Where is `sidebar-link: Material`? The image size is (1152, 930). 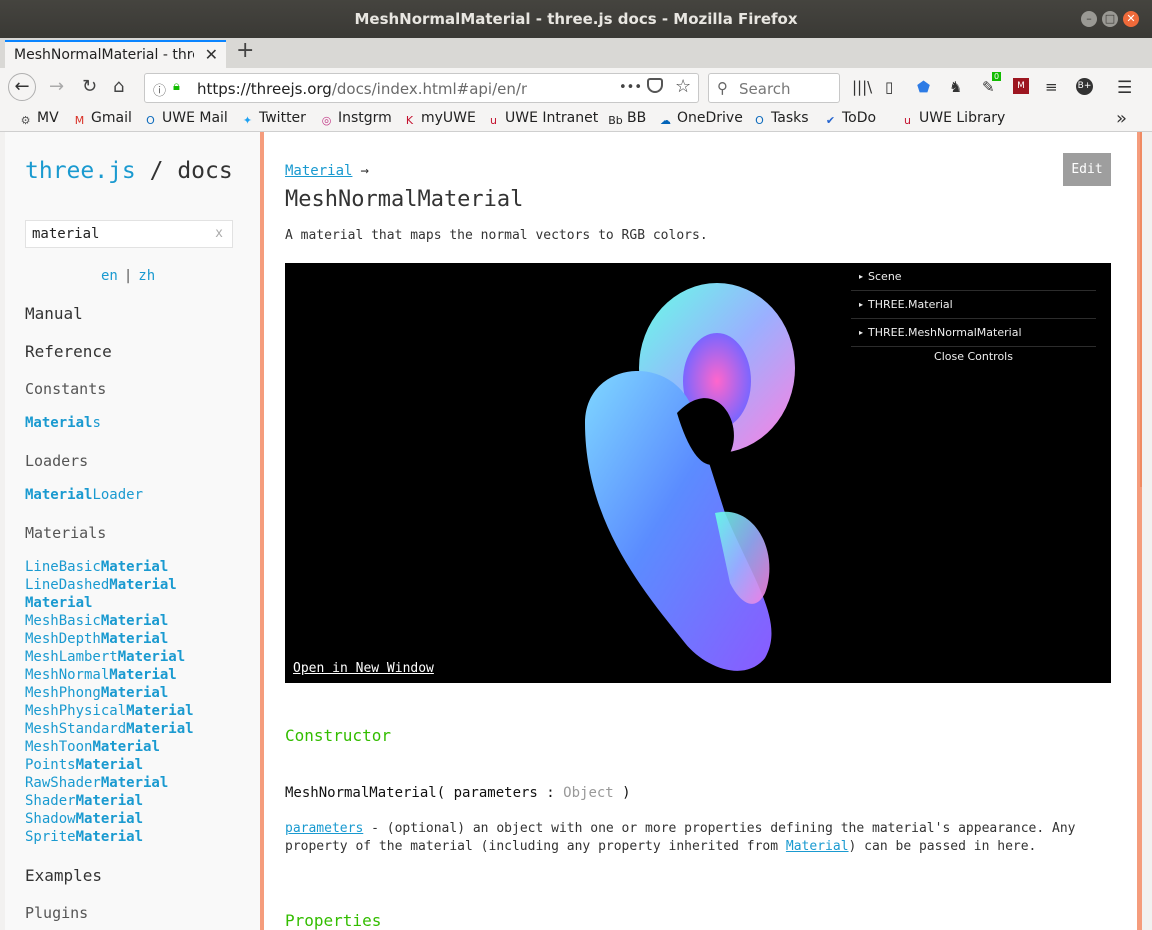 sidebar-link: Material is located at coordinates (58, 603).